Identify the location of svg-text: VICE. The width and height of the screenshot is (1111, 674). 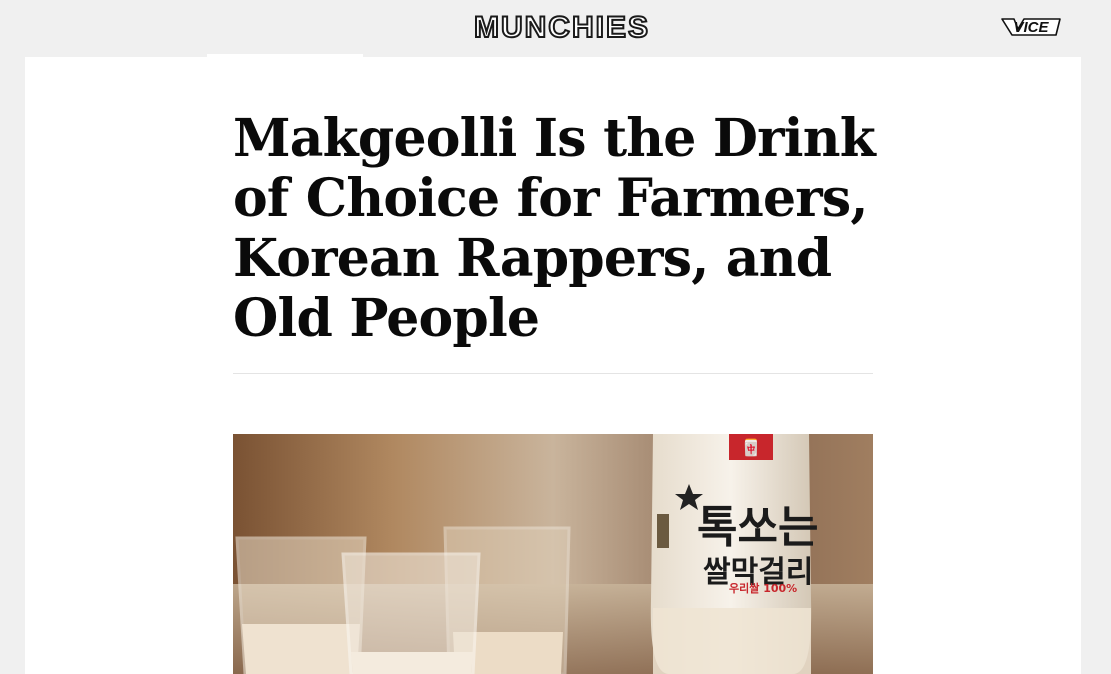
(1031, 27).